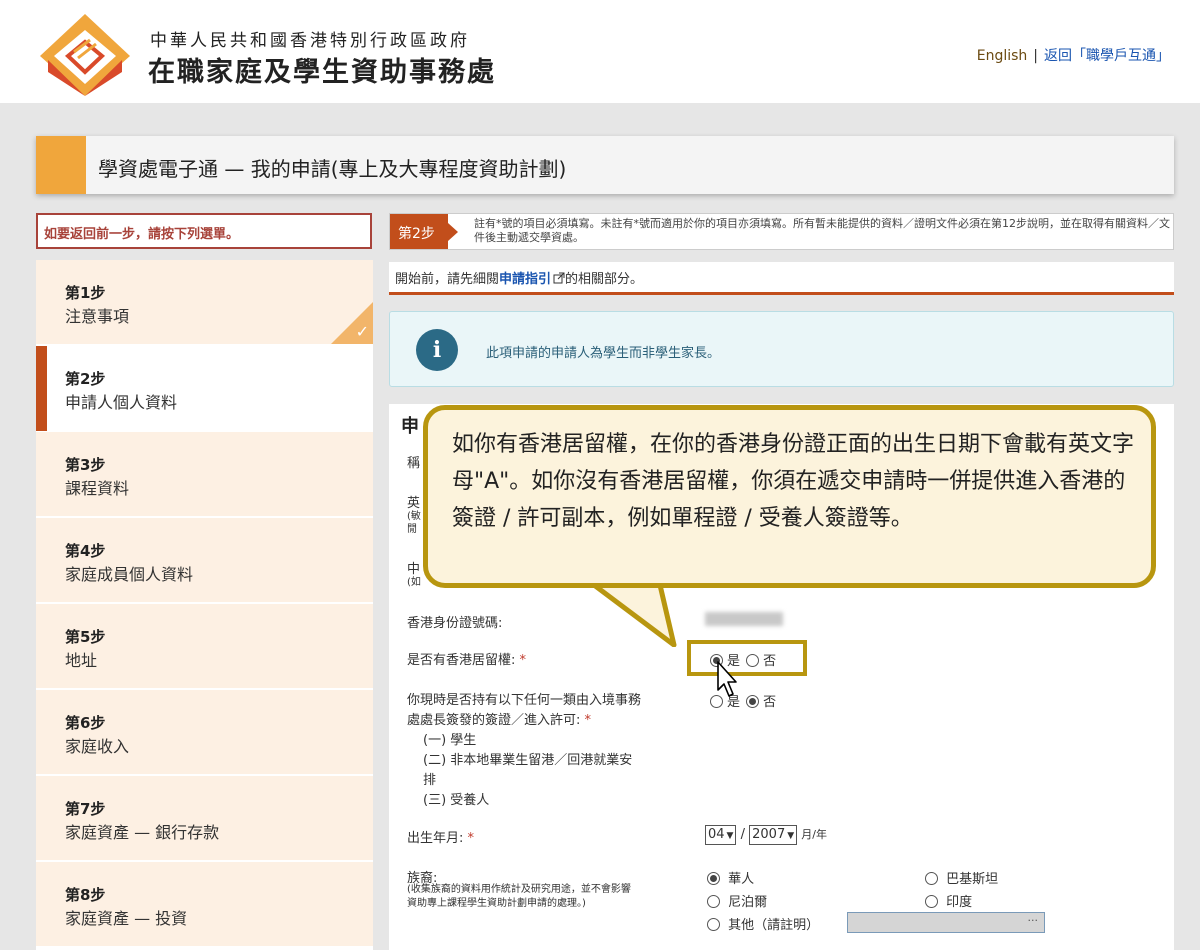 The height and width of the screenshot is (950, 1200). What do you see at coordinates (1002, 56) in the screenshot?
I see `english-link: English` at bounding box center [1002, 56].